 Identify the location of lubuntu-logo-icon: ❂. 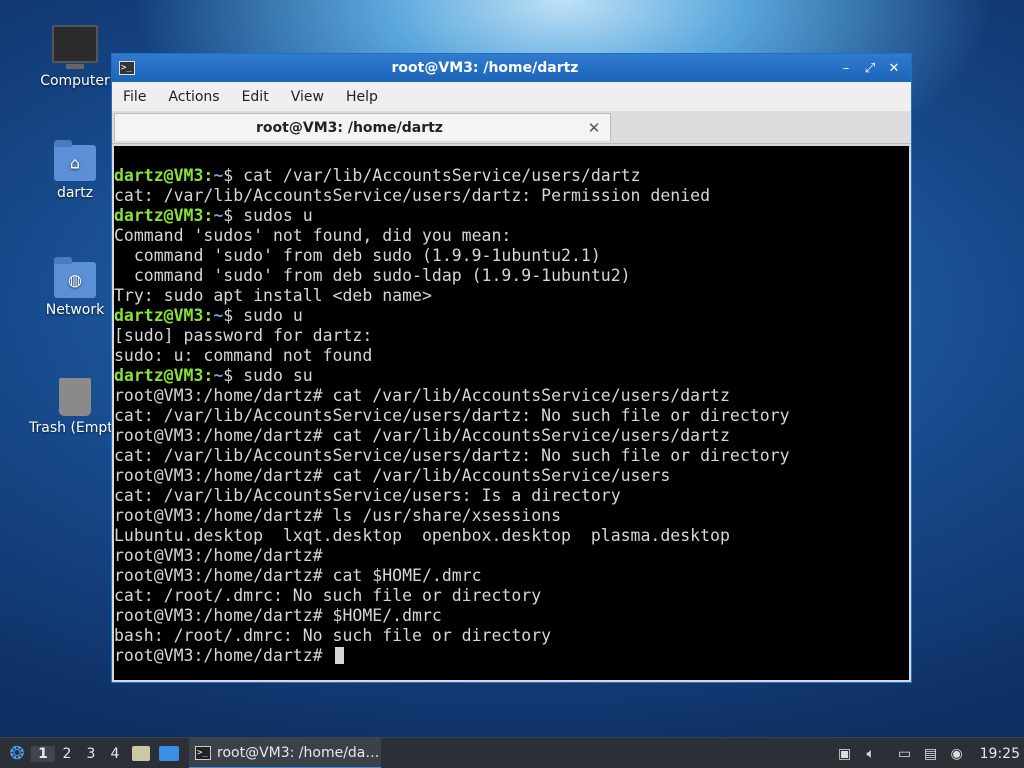
(17, 753).